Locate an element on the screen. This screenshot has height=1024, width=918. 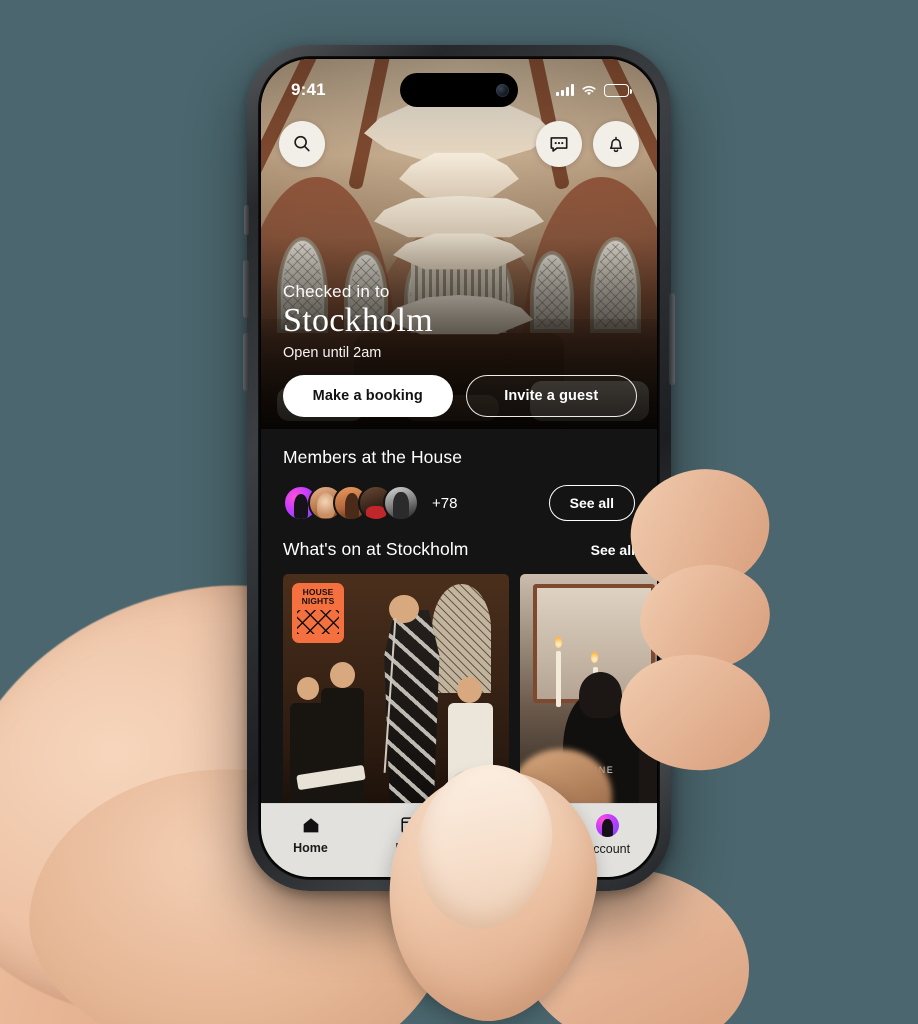
make-a-booking-button: Make a booking is located at coordinates (368, 396).